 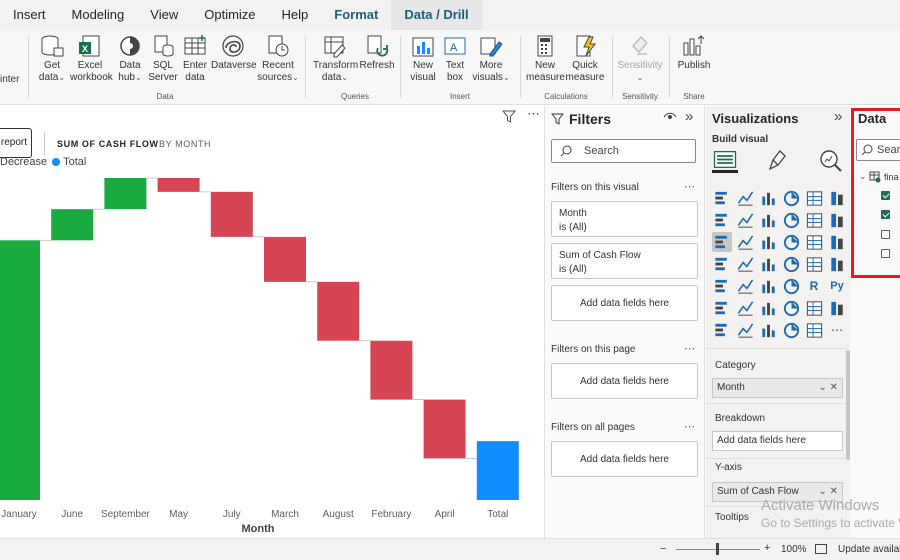 I want to click on update-available-link: Update availab, so click(x=869, y=549).